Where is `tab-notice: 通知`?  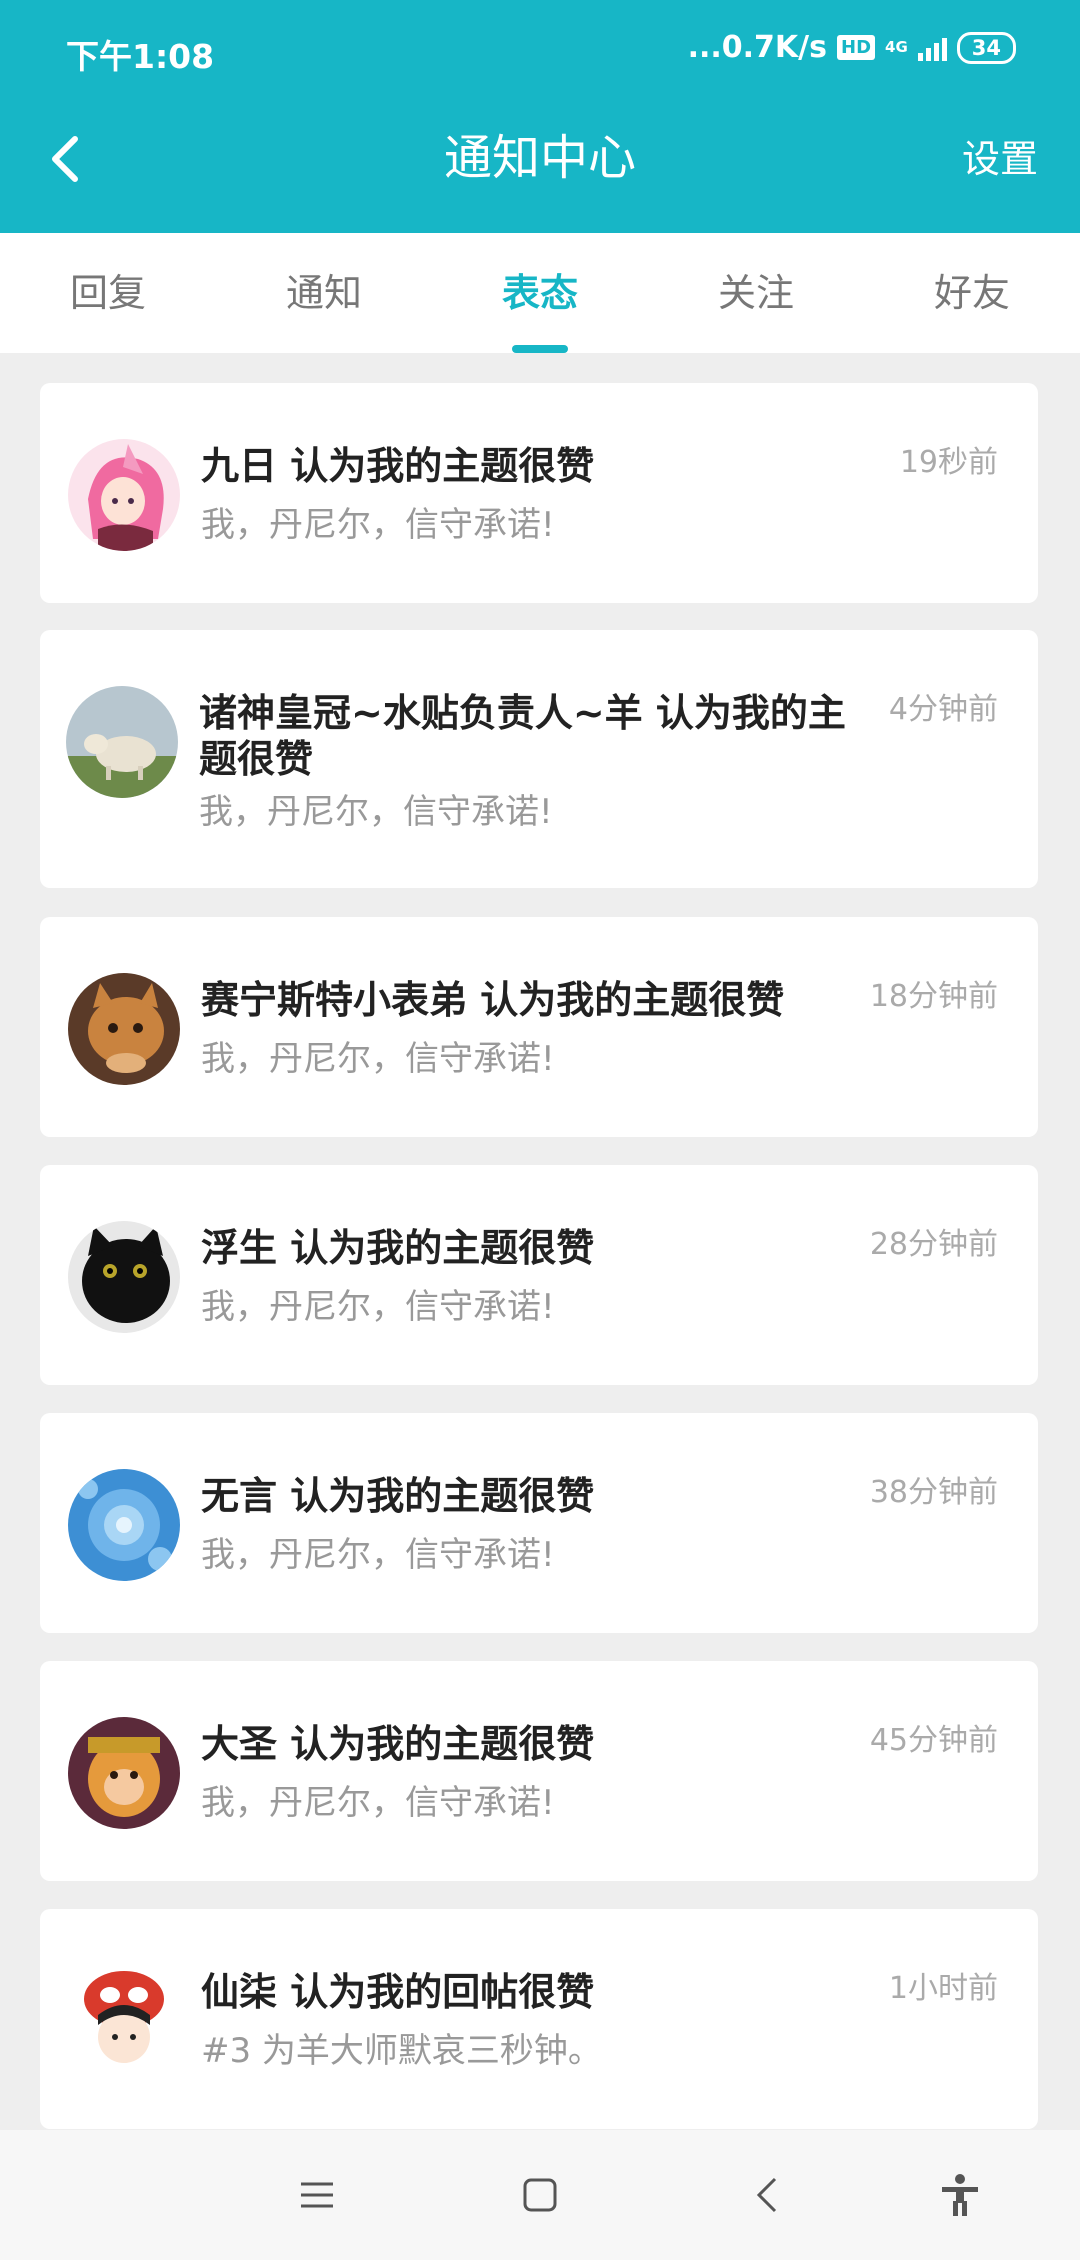
tab-notice: 通知 is located at coordinates (324, 293).